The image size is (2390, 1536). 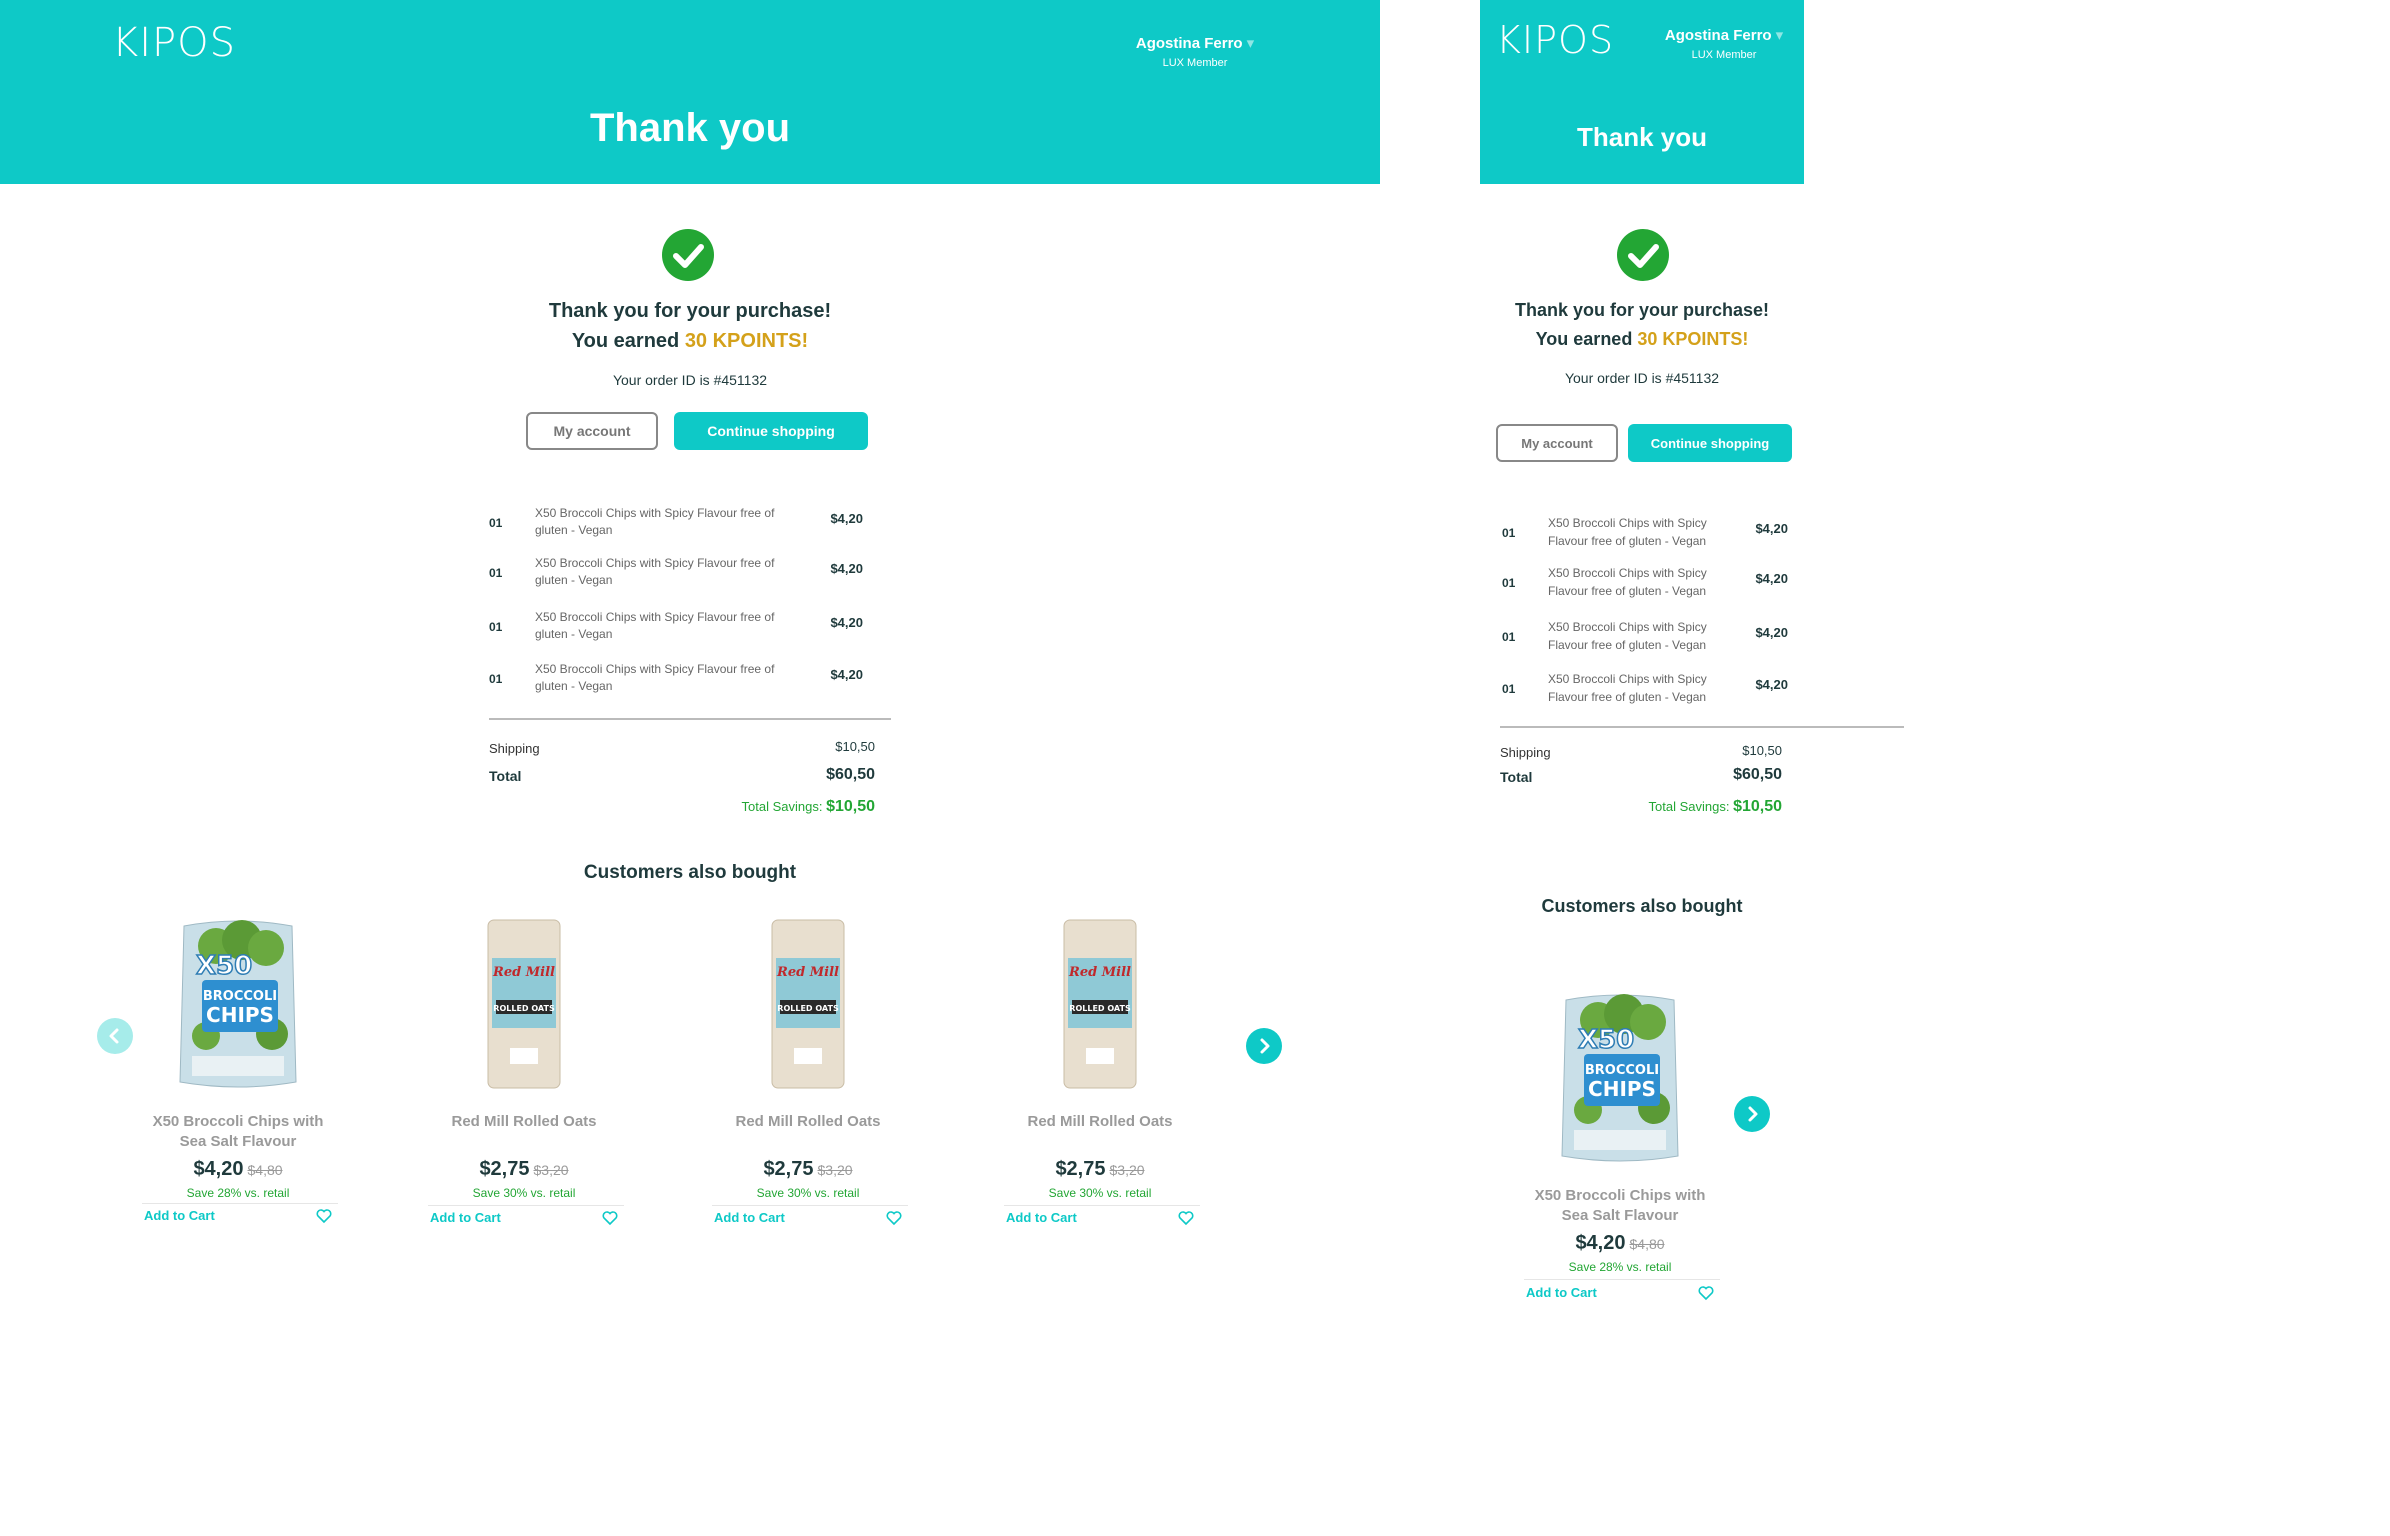 What do you see at coordinates (1622, 1089) in the screenshot?
I see `svg-text: CHIPS` at bounding box center [1622, 1089].